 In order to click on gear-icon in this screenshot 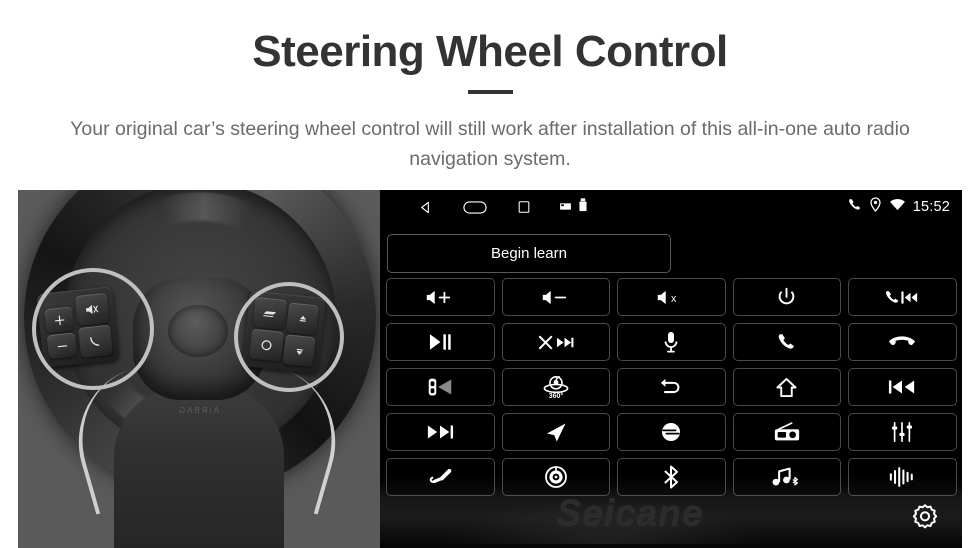, I will do `click(925, 521)`.